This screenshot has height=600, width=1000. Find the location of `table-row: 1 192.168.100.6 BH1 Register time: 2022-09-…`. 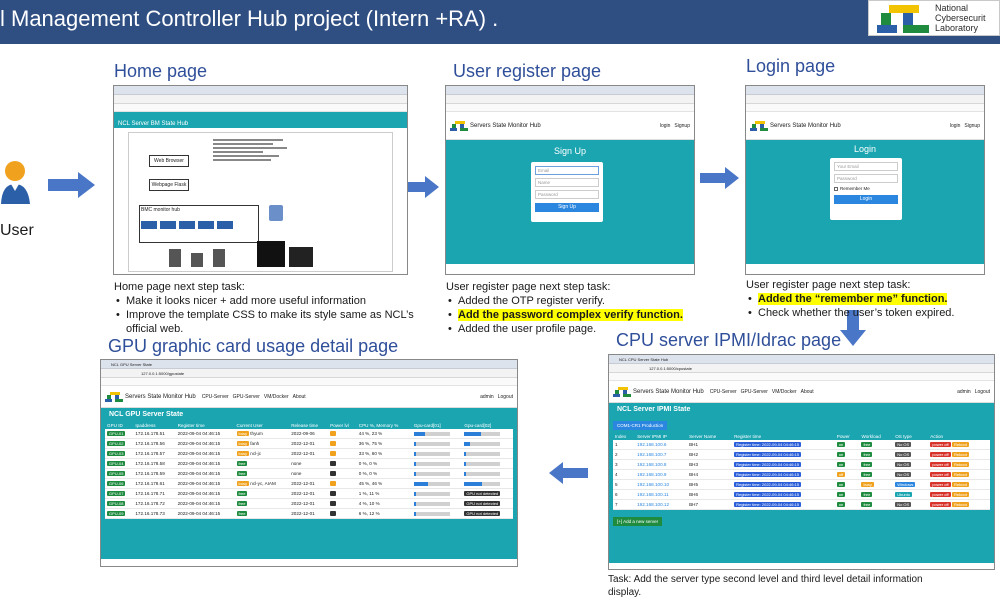

table-row: 1 192.168.100.6 BH1 Register time: 2022-09-… is located at coordinates (801, 445).